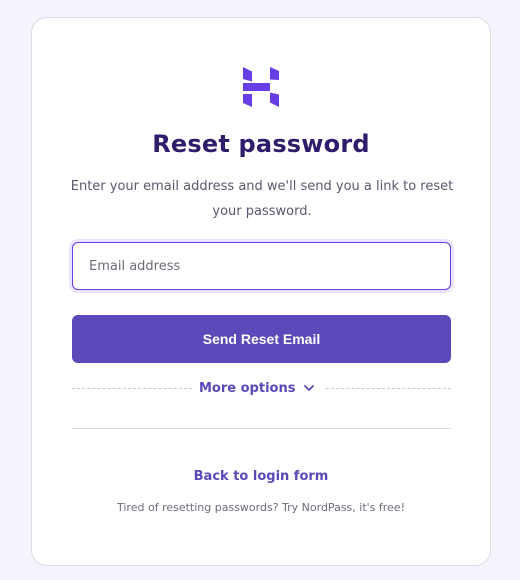 Image resolution: width=520 pixels, height=580 pixels. I want to click on separator, so click(261, 428).